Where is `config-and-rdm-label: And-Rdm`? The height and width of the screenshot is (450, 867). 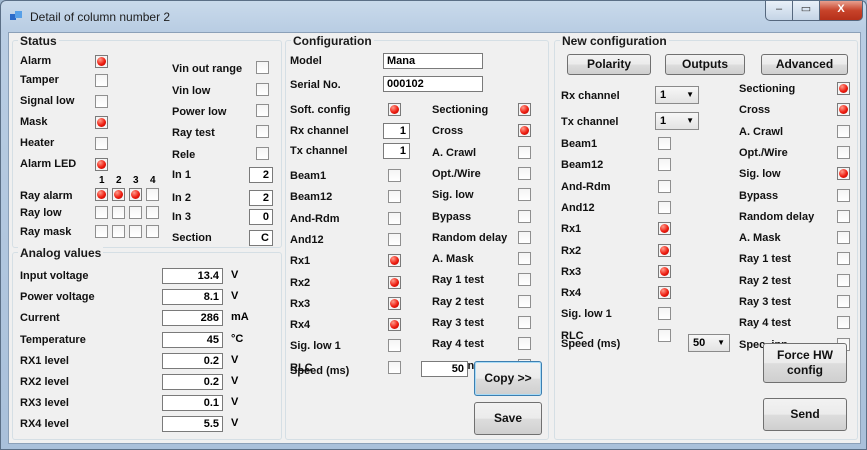 config-and-rdm-label: And-Rdm is located at coordinates (315, 219).